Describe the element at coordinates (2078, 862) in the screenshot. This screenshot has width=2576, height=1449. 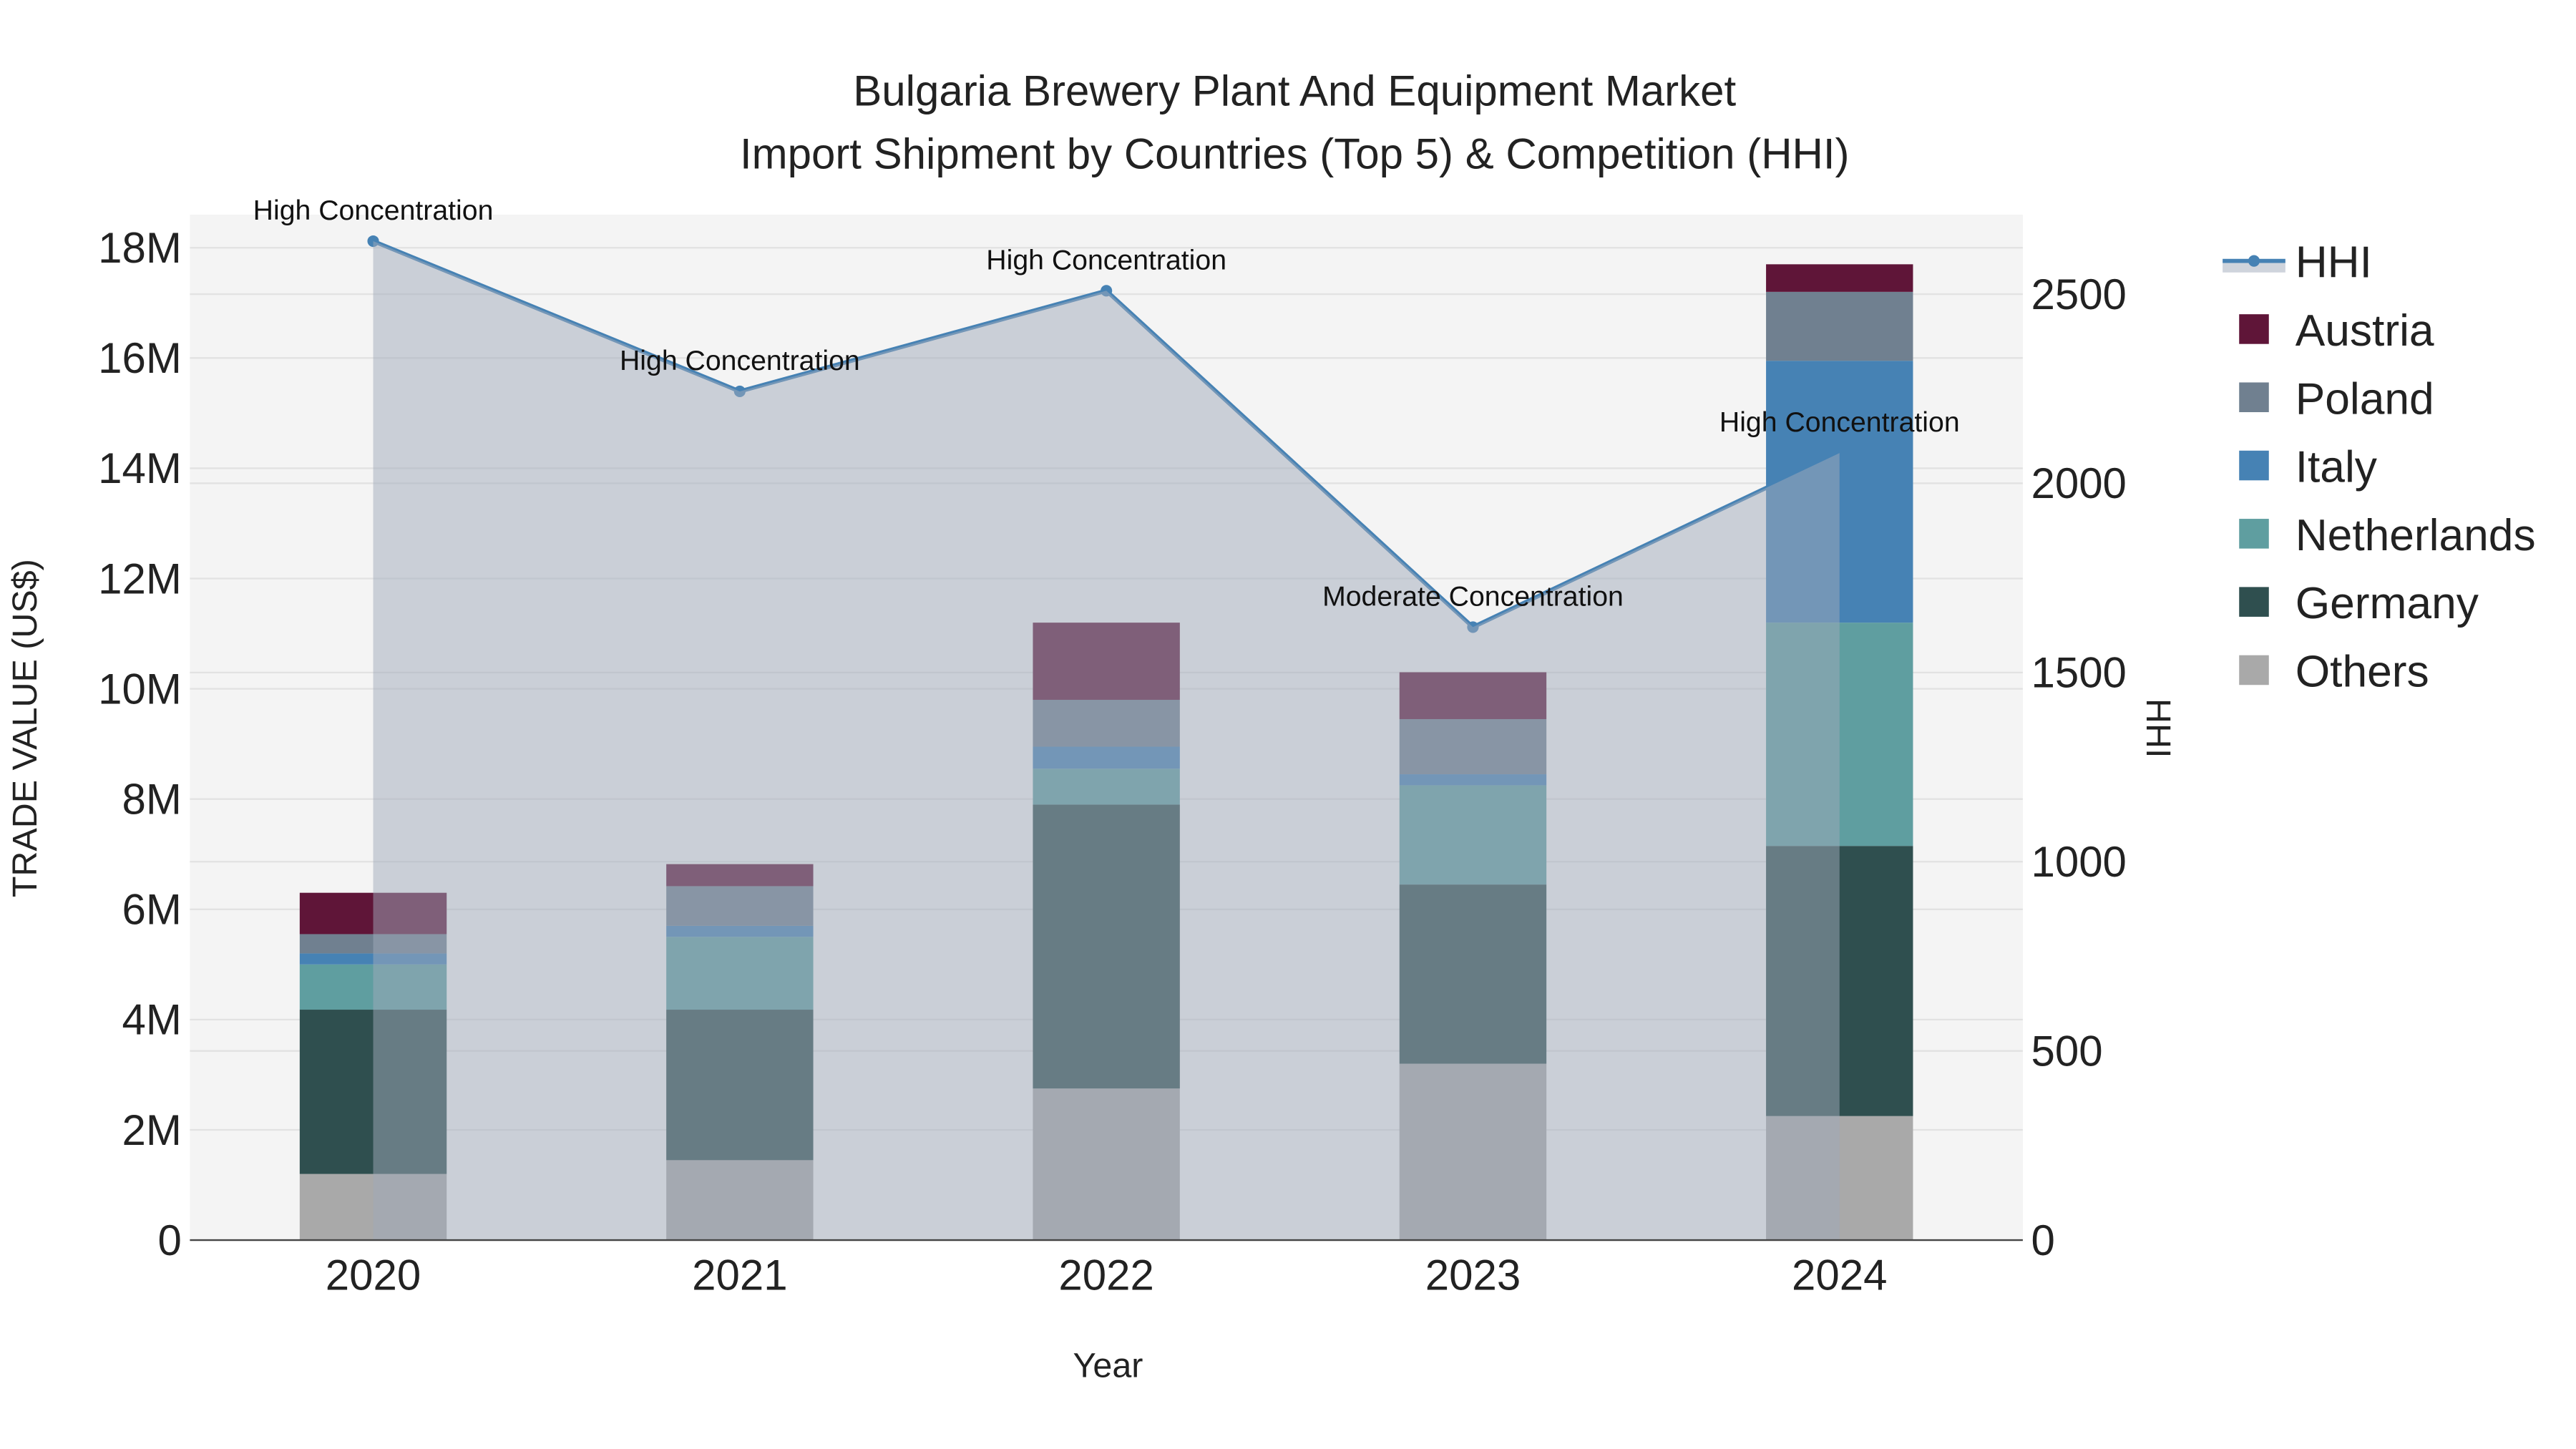
I see `y2-tick-label: 1000` at that location.